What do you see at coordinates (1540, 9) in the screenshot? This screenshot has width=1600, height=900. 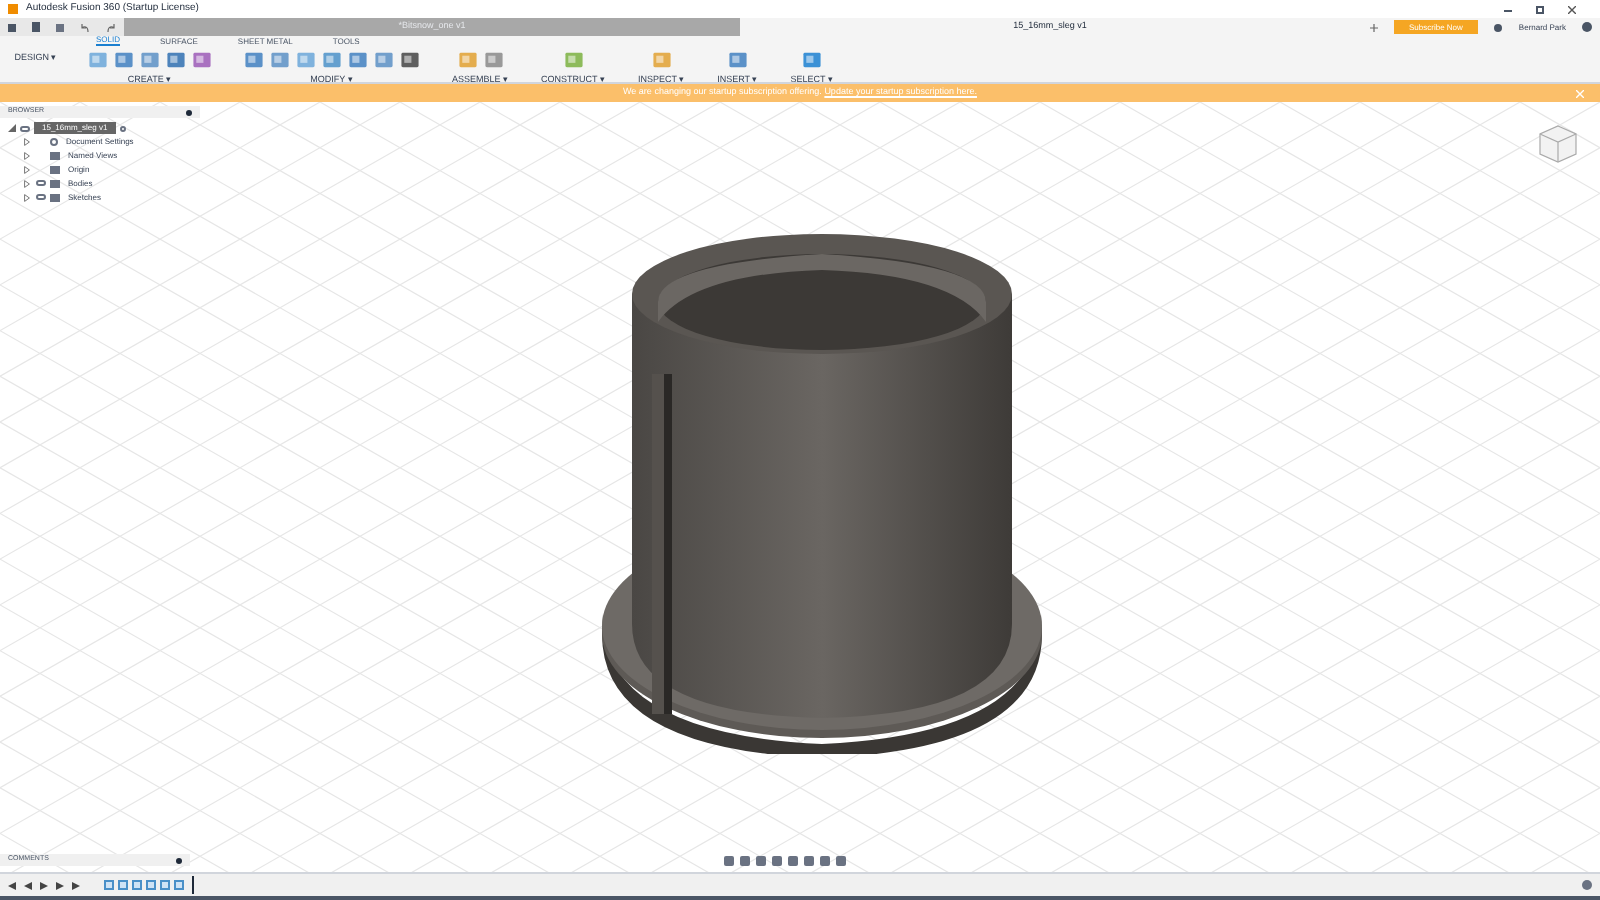 I see `restore-icon` at bounding box center [1540, 9].